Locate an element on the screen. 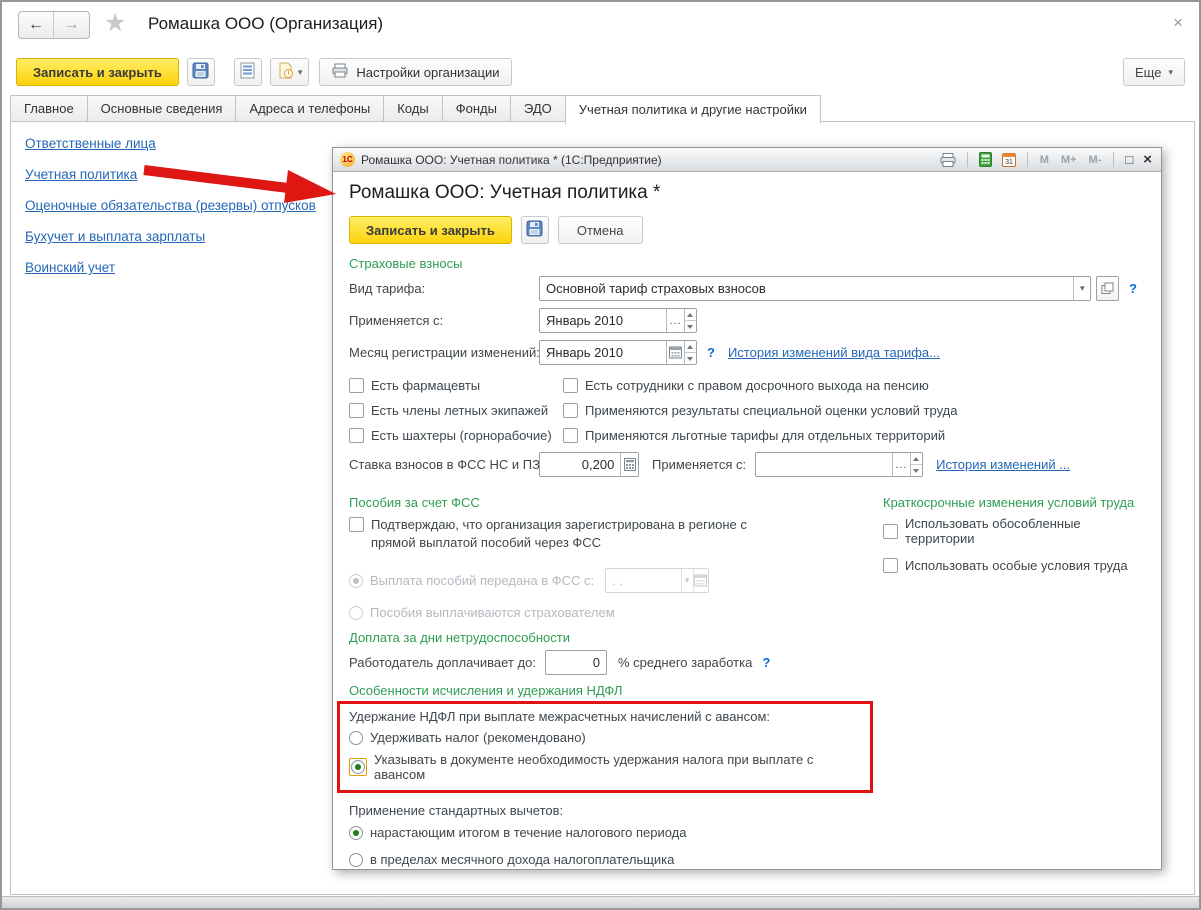 The image size is (1201, 910). dialog-save-and-close-button: Записать и закрыть is located at coordinates (430, 230).